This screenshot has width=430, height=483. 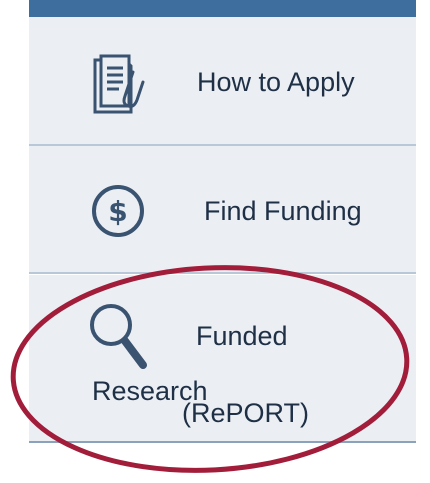 What do you see at coordinates (283, 211) in the screenshot?
I see `nav-item-label: Find Funding` at bounding box center [283, 211].